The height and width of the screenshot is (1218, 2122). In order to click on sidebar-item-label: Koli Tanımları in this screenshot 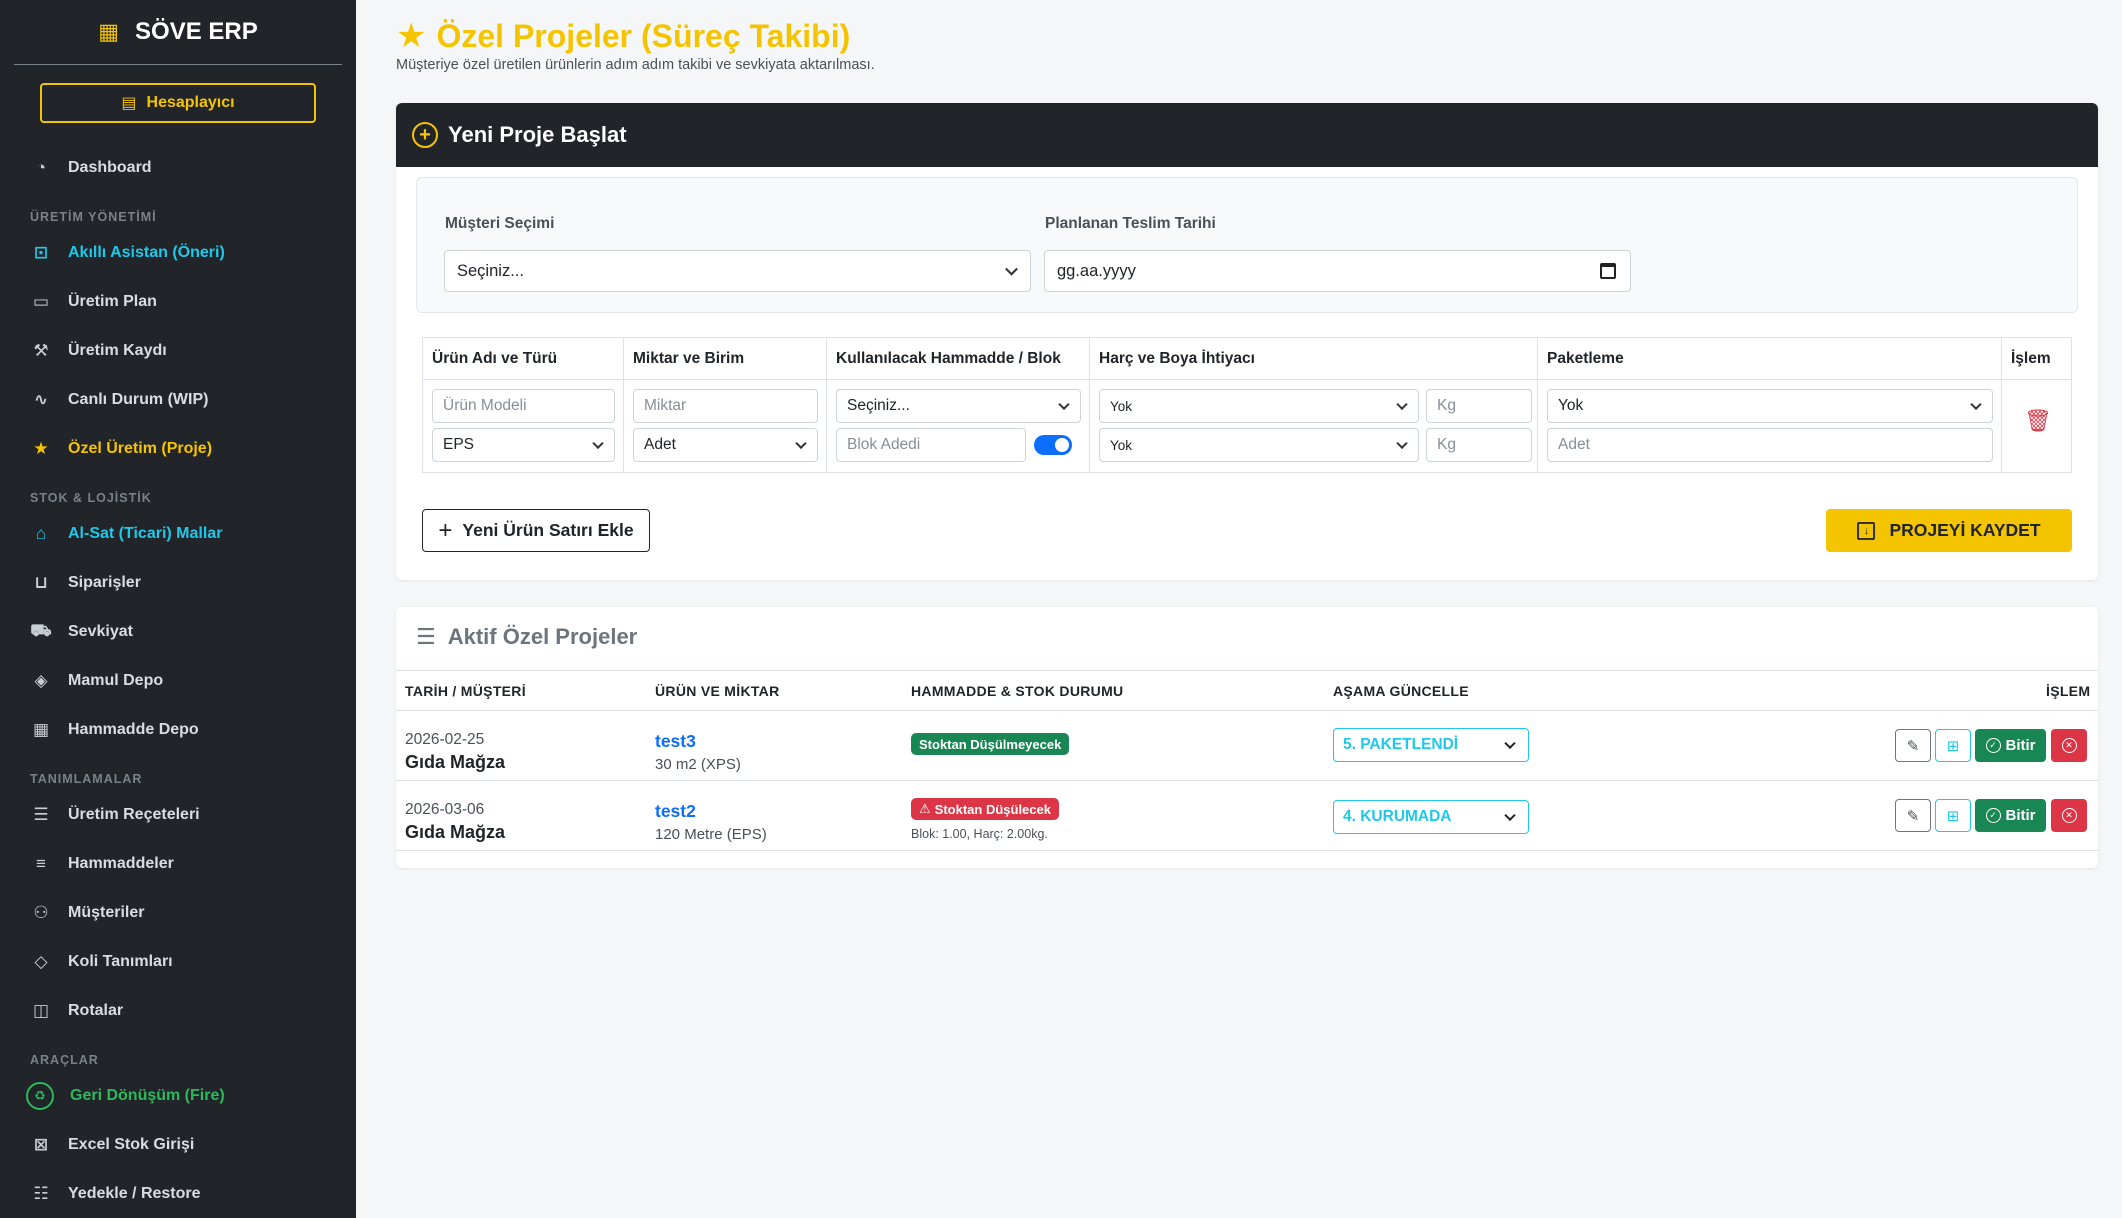, I will do `click(120, 961)`.